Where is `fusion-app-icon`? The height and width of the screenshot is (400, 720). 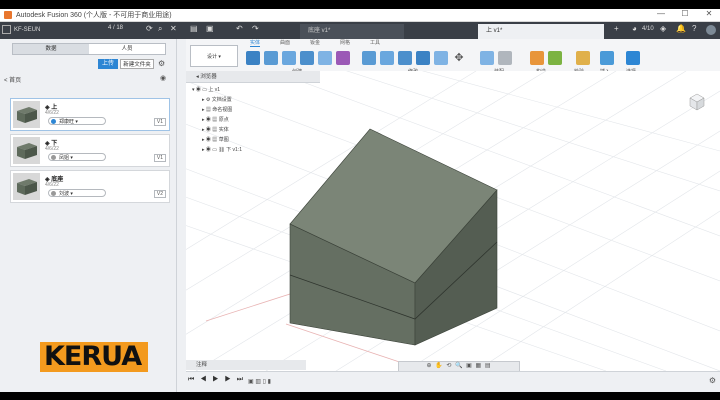 fusion-app-icon is located at coordinates (8, 15).